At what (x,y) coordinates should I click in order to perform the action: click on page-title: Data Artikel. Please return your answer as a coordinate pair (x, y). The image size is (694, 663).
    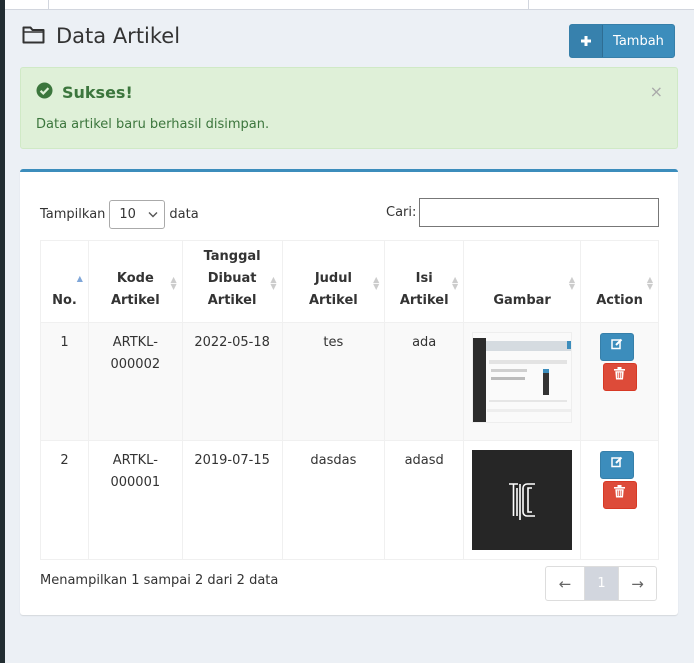
    Looking at the image, I should click on (101, 36).